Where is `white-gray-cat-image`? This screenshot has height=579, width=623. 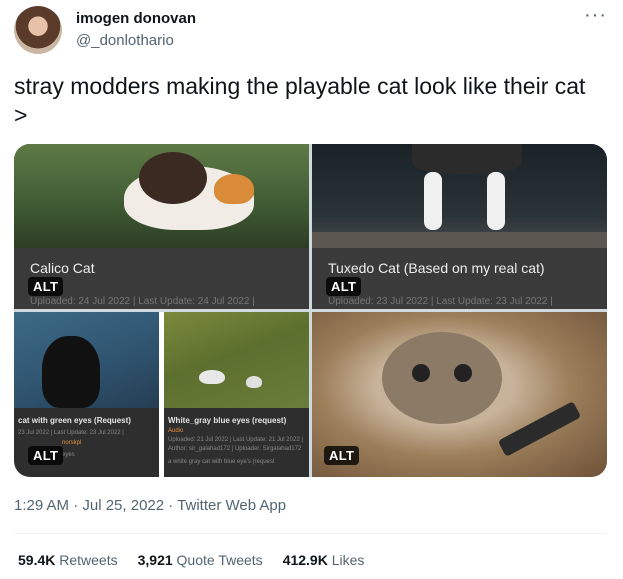
white-gray-cat-image is located at coordinates (236, 360).